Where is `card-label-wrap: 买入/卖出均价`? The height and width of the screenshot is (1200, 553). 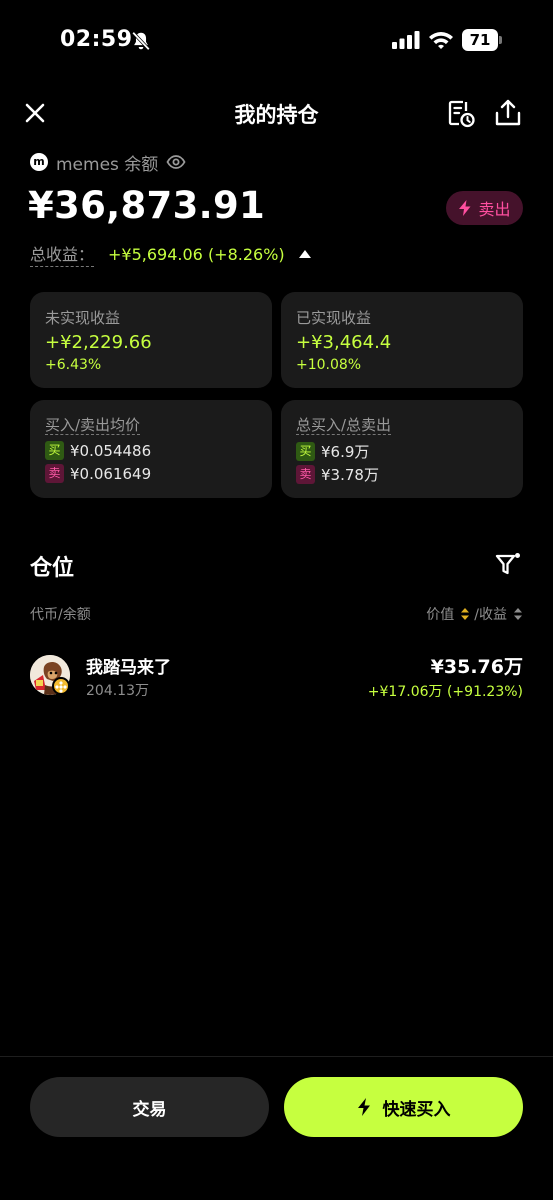
card-label-wrap: 买入/卖出均价 is located at coordinates (93, 424).